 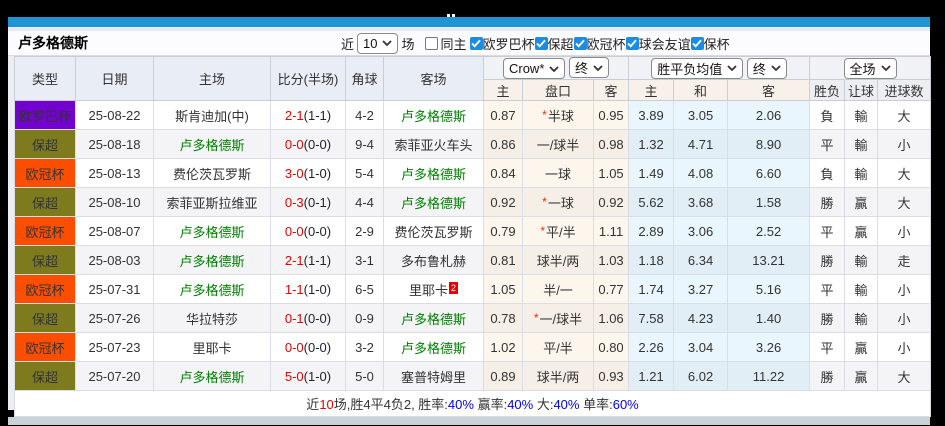 What do you see at coordinates (364, 347) in the screenshot?
I see `corner-score: 3-2` at bounding box center [364, 347].